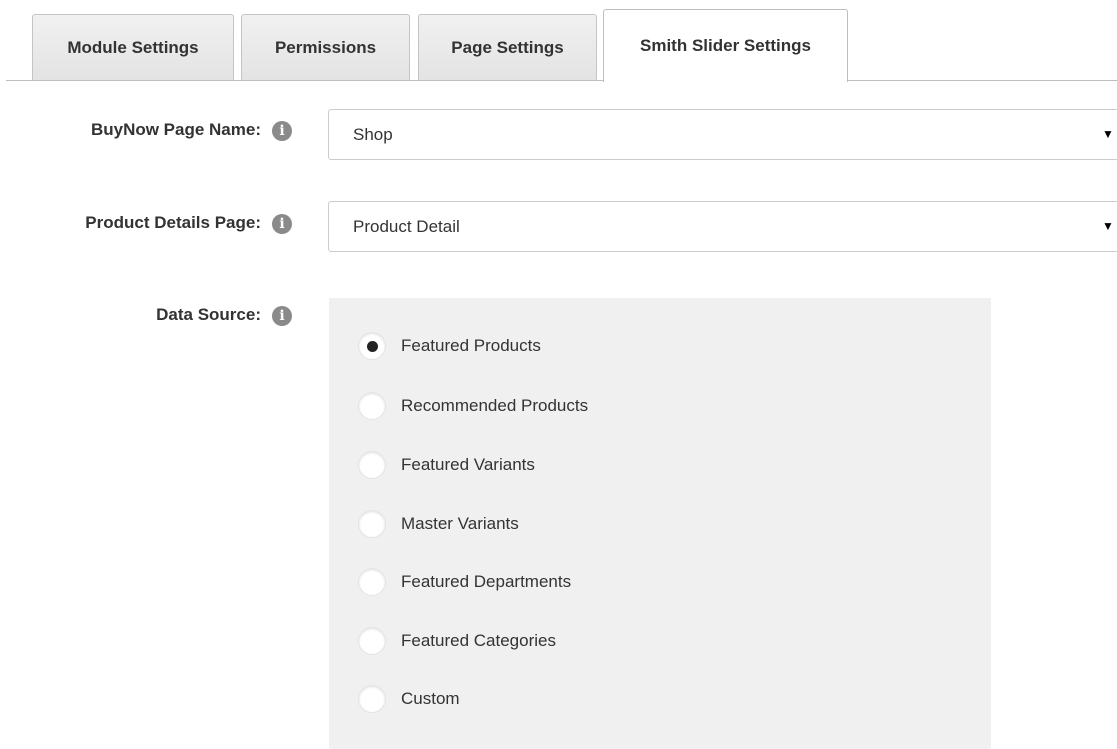 The image size is (1117, 749). I want to click on radio-recommended-products: Recommended Products, so click(473, 406).